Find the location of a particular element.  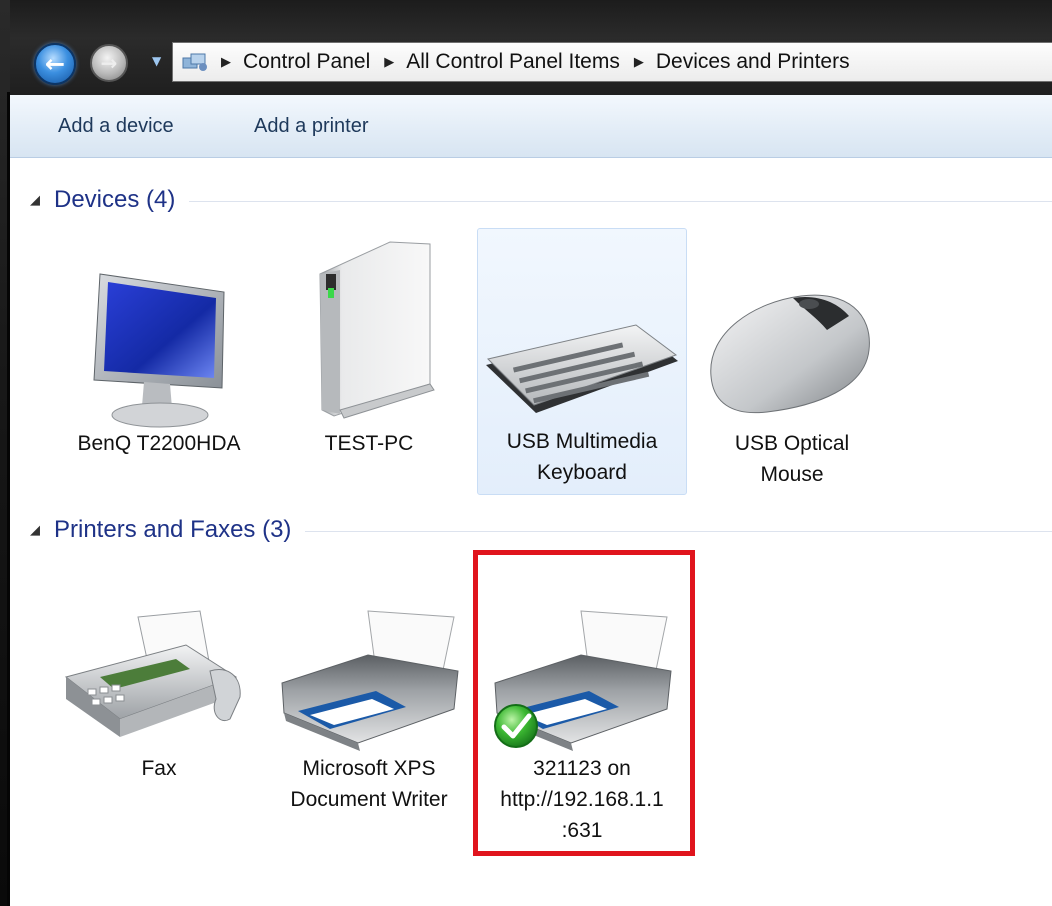

highlight-annotation is located at coordinates (584, 703).